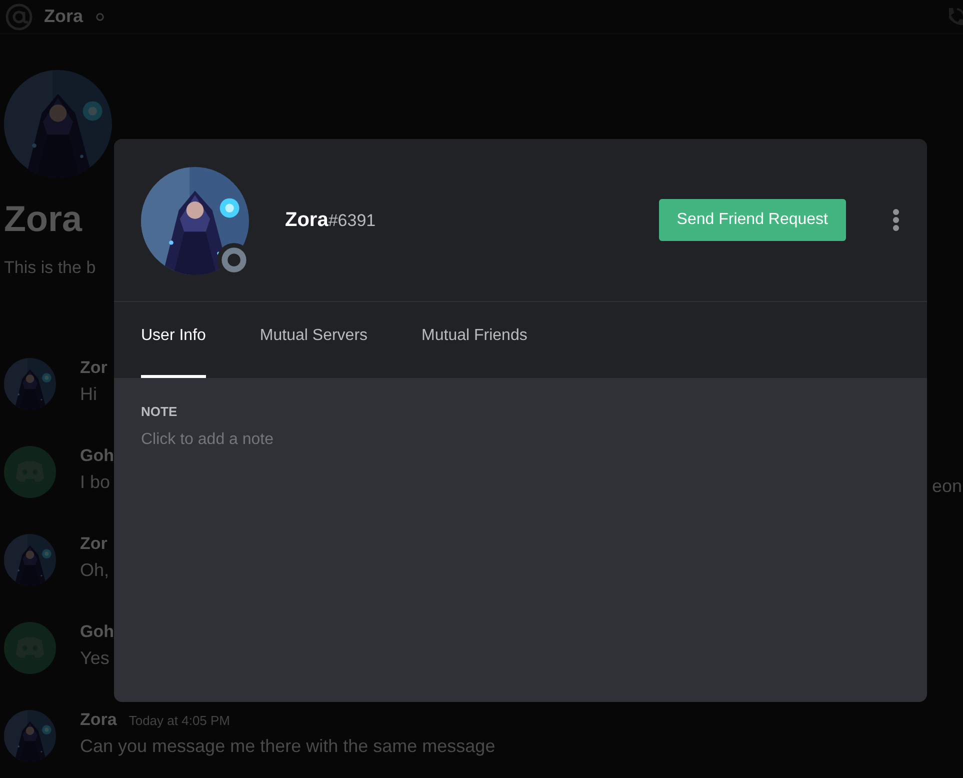 This screenshot has width=963, height=778. What do you see at coordinates (475, 340) in the screenshot?
I see `profile-tab: Mutual Friends` at bounding box center [475, 340].